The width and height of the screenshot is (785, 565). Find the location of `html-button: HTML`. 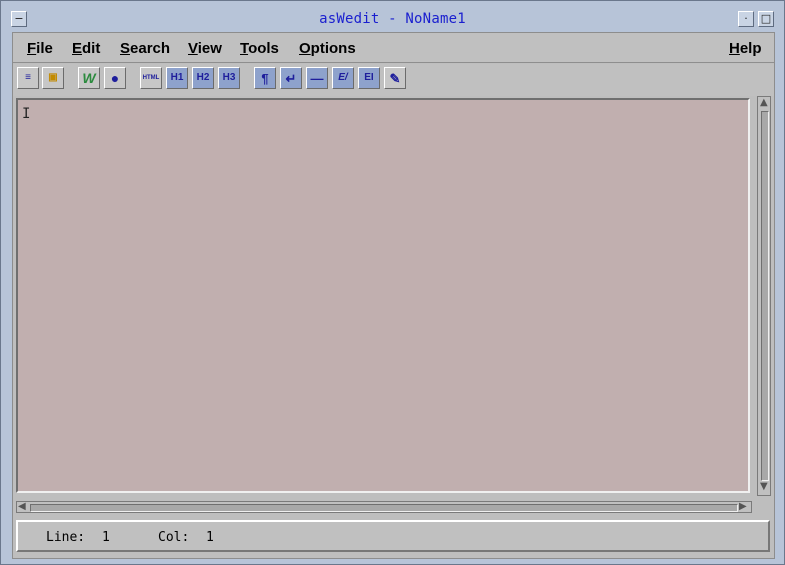

html-button: HTML is located at coordinates (151, 78).